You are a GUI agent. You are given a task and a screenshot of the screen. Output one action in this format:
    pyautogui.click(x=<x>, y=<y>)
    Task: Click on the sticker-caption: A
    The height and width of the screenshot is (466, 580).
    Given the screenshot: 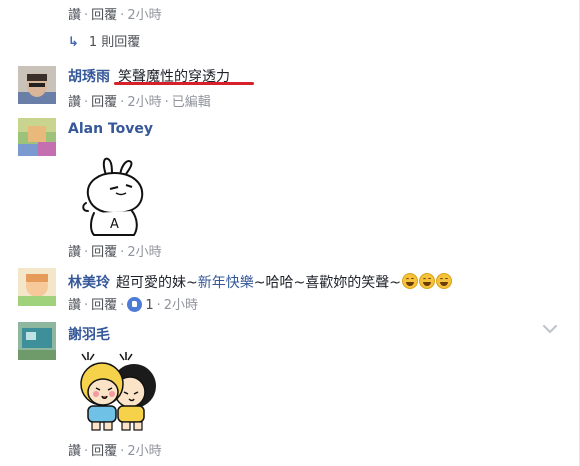 What is the action you would take?
    pyautogui.click(x=114, y=224)
    